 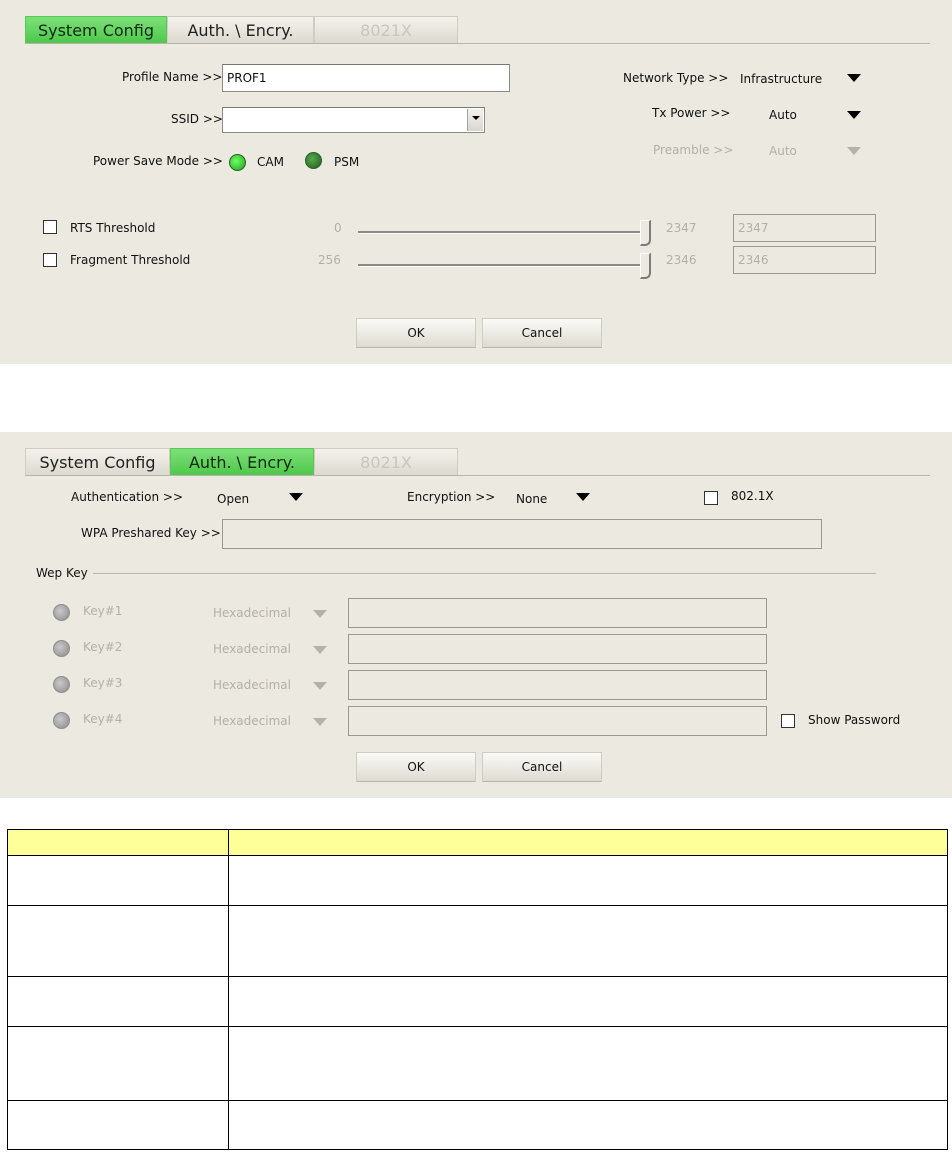 What do you see at coordinates (151, 533) in the screenshot?
I see `wpa-preshared-key-label: WPA Preshared Key >>` at bounding box center [151, 533].